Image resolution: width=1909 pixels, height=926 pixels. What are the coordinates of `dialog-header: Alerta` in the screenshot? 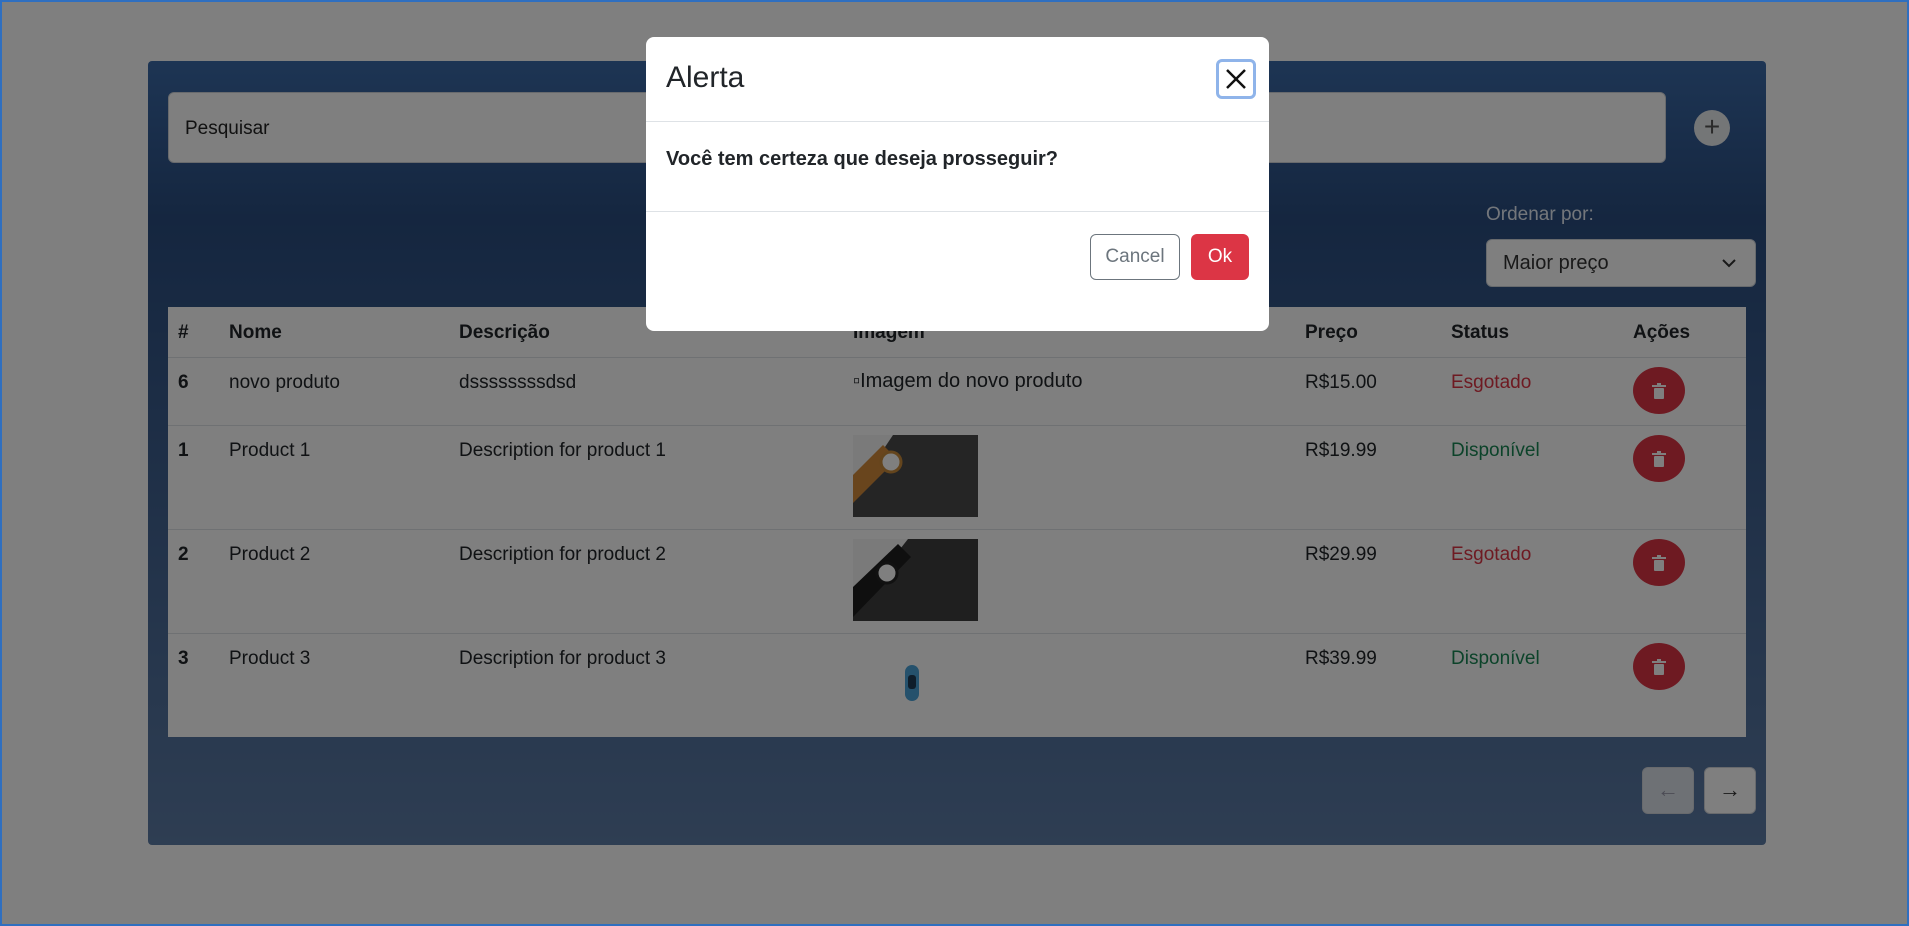 It's located at (957, 79).